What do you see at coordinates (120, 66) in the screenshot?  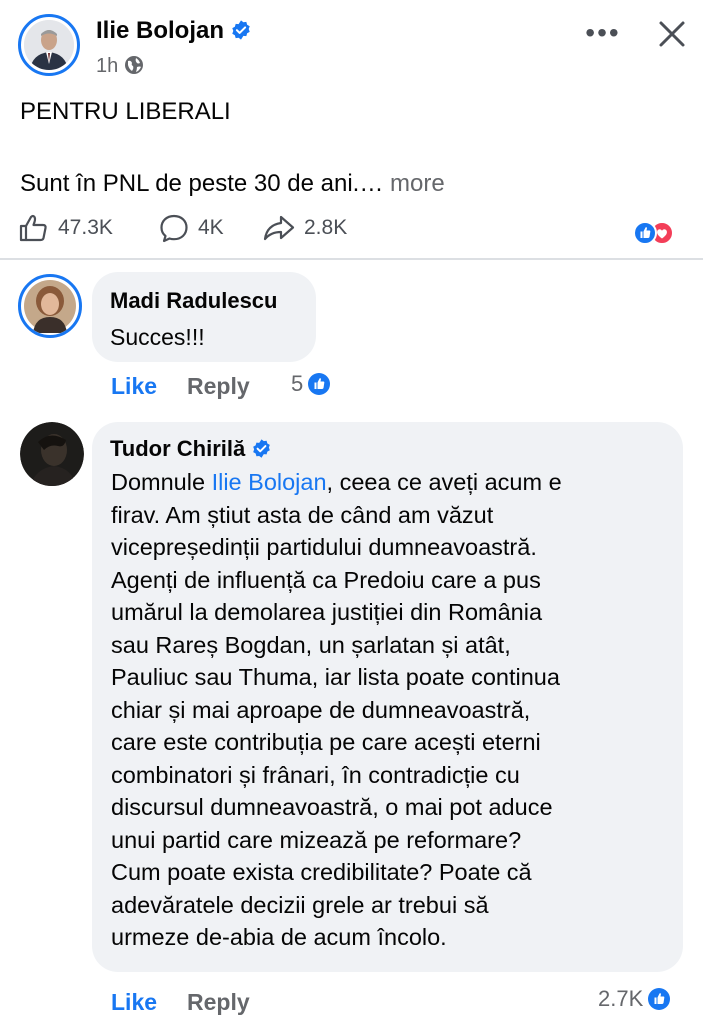 I see `post-timestamp: 1h` at bounding box center [120, 66].